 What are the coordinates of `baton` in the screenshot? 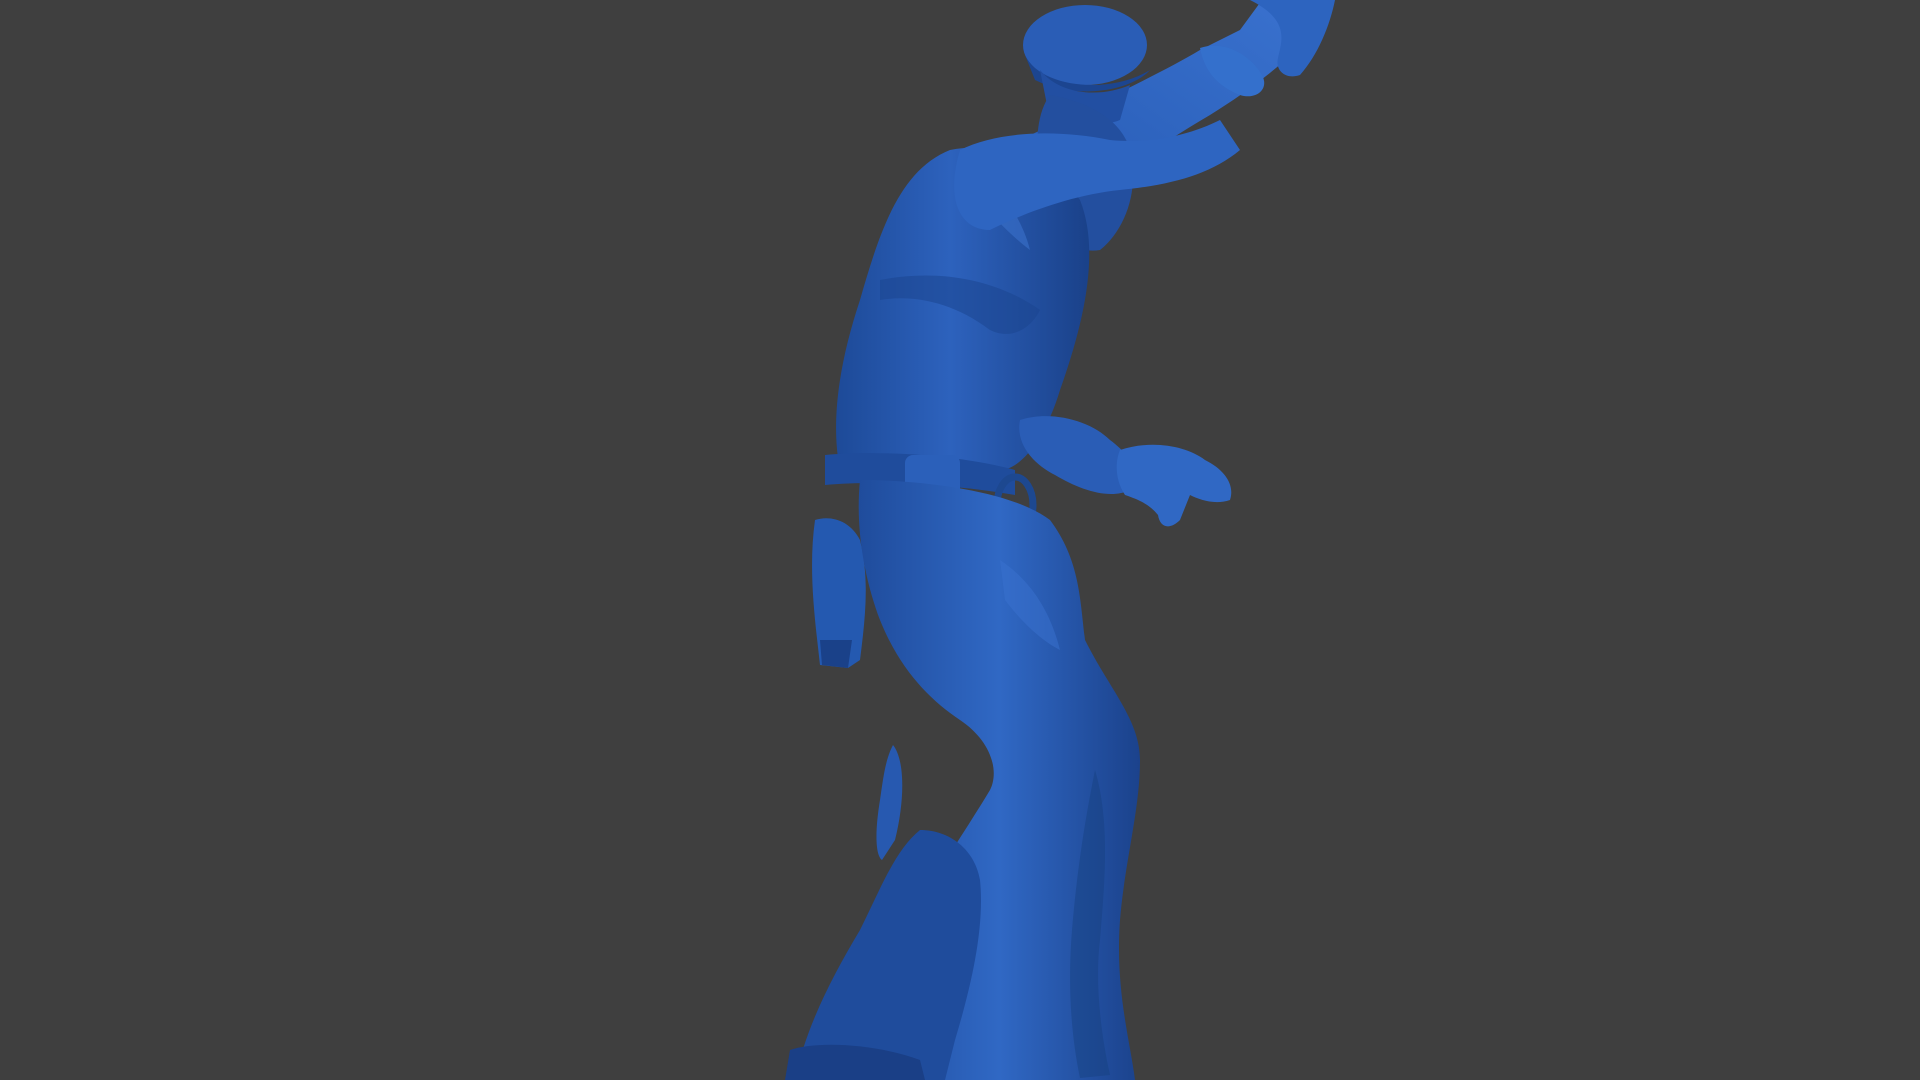 It's located at (889, 802).